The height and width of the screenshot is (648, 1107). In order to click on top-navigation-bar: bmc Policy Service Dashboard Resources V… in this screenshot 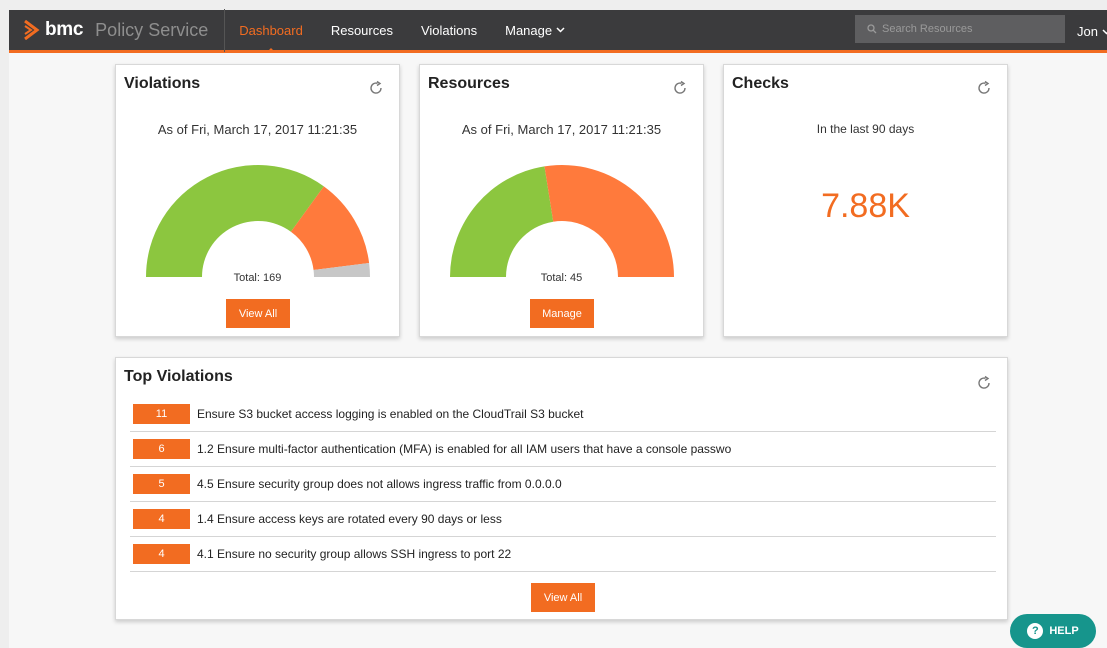, I will do `click(558, 30)`.